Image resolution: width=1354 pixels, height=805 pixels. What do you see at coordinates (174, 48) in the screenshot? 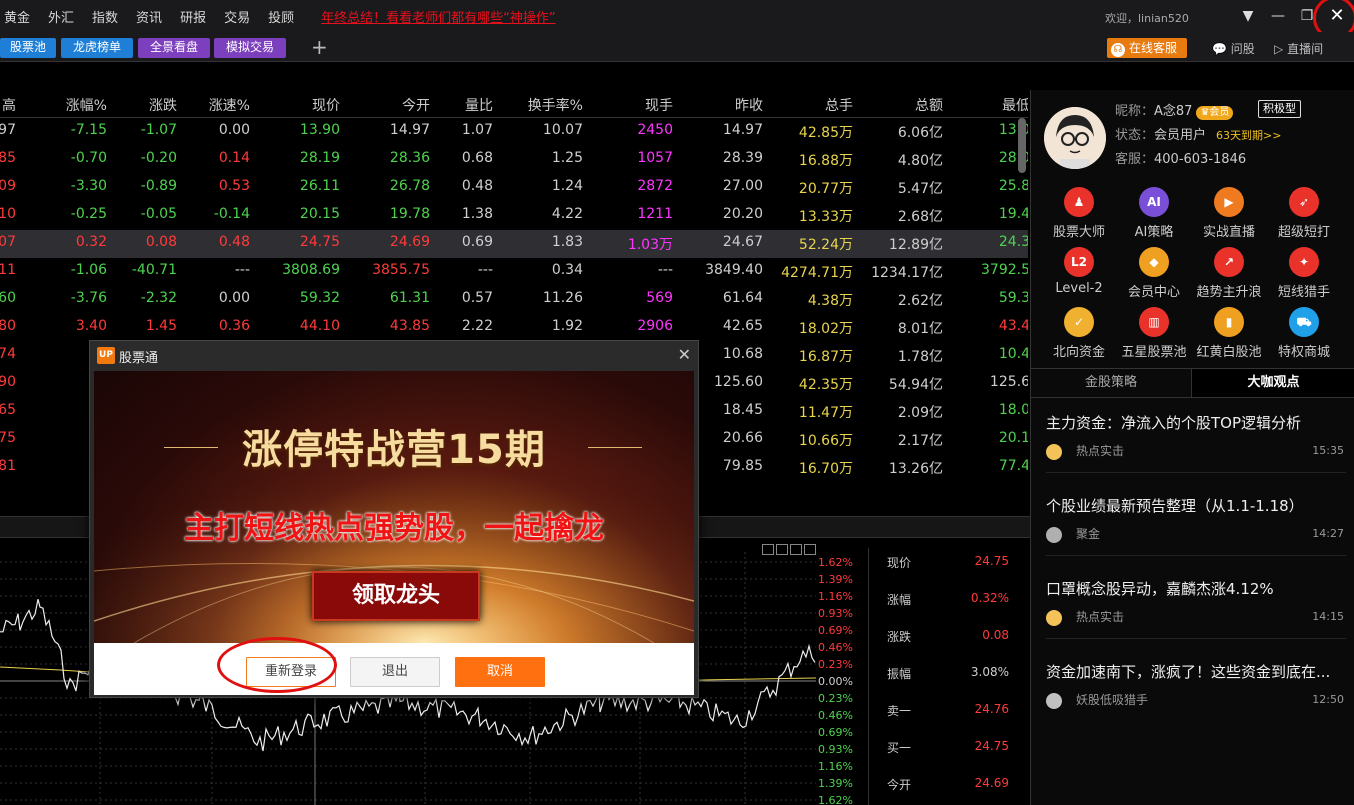
I see `tab-2: 全景看盘` at bounding box center [174, 48].